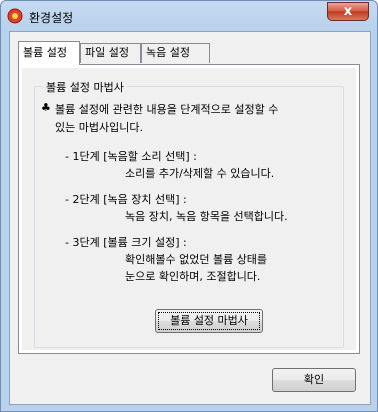 Image resolution: width=378 pixels, height=412 pixels. I want to click on club-icon: ♣, so click(46, 107).